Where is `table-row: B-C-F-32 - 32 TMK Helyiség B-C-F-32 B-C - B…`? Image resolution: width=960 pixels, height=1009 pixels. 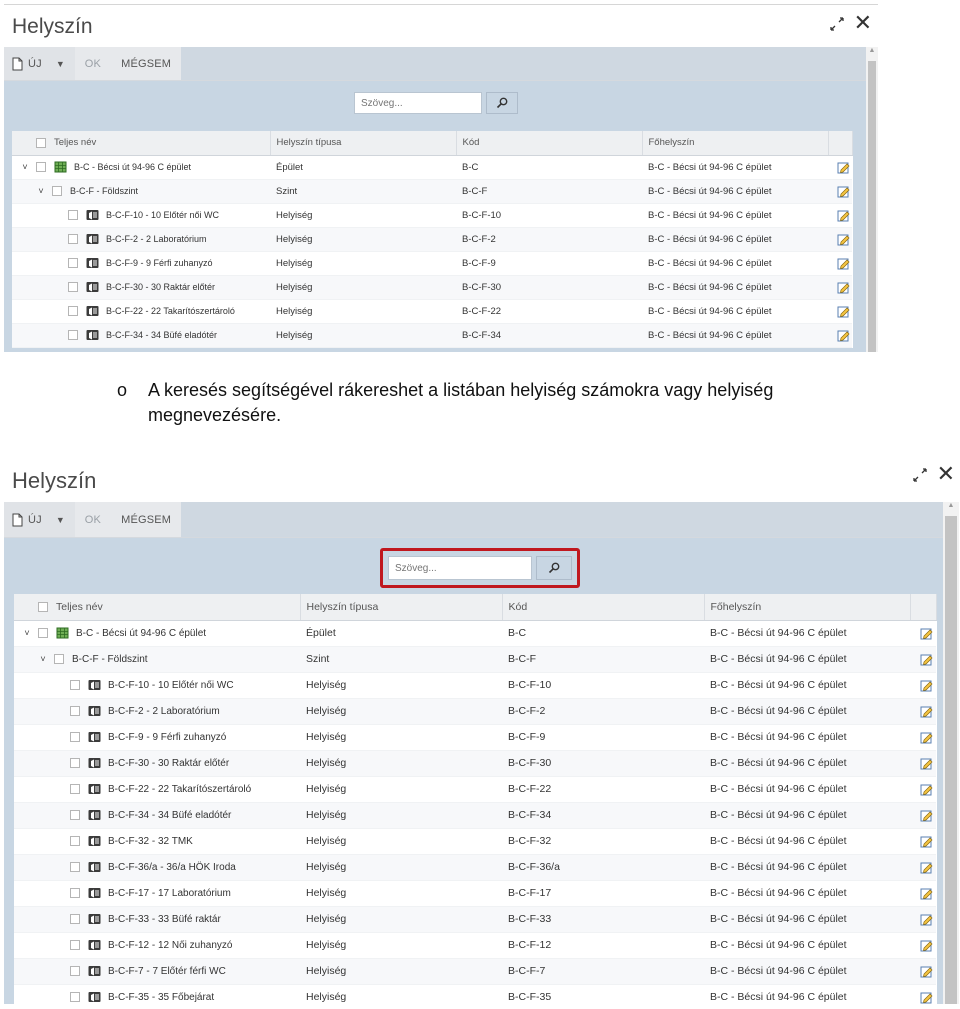
table-row: B-C-F-32 - 32 TMK Helyiség B-C-F-32 B-C - B… is located at coordinates (475, 841).